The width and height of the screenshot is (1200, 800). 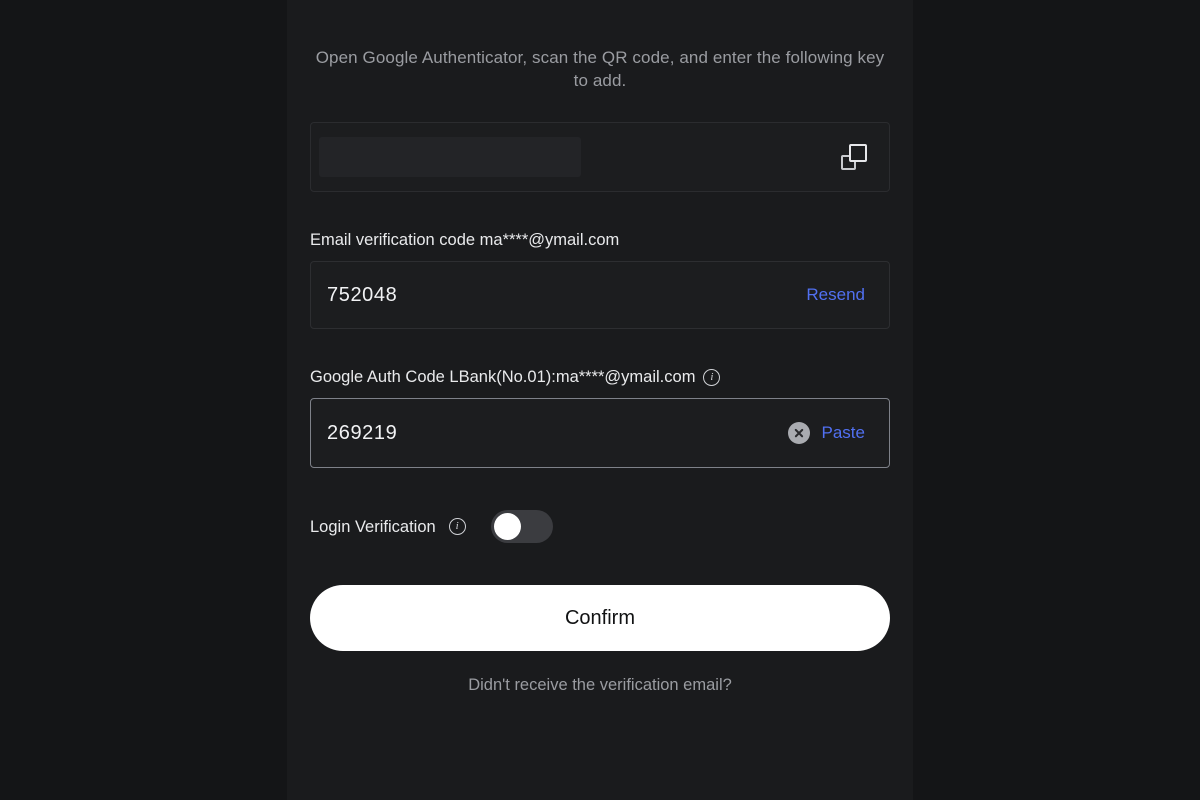 What do you see at coordinates (560, 295) in the screenshot?
I see `email-verification-input: 752048` at bounding box center [560, 295].